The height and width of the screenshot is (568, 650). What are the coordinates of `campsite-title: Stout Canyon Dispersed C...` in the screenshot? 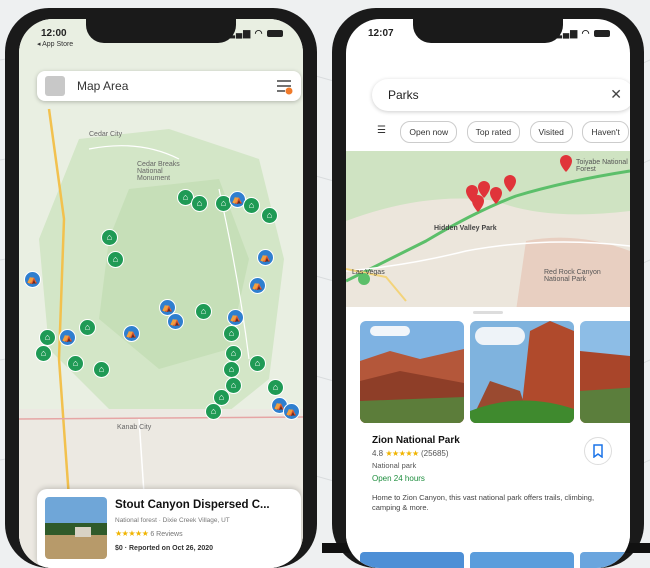 It's located at (192, 505).